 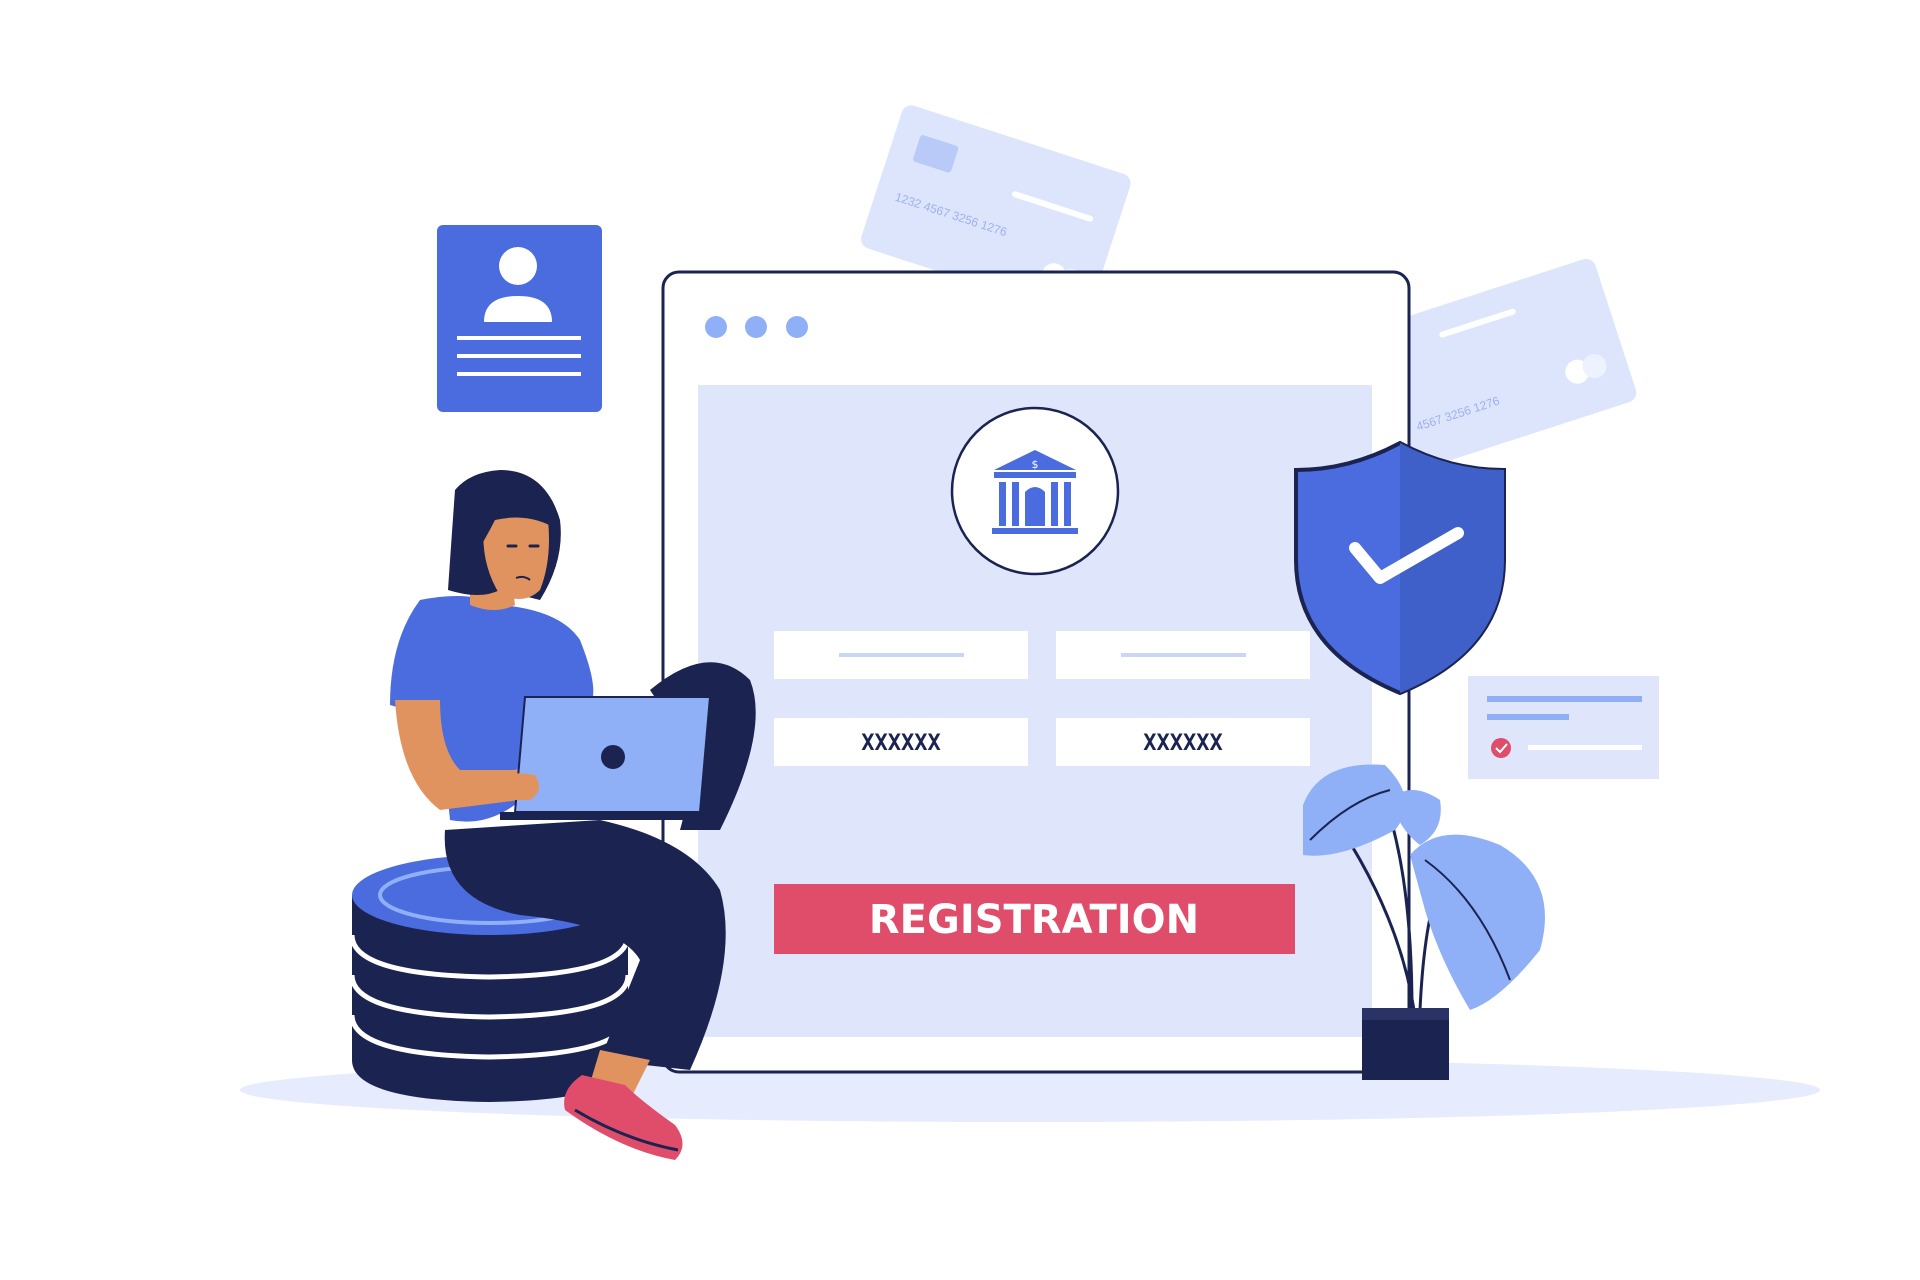 I want to click on info-card, so click(x=1563, y=727).